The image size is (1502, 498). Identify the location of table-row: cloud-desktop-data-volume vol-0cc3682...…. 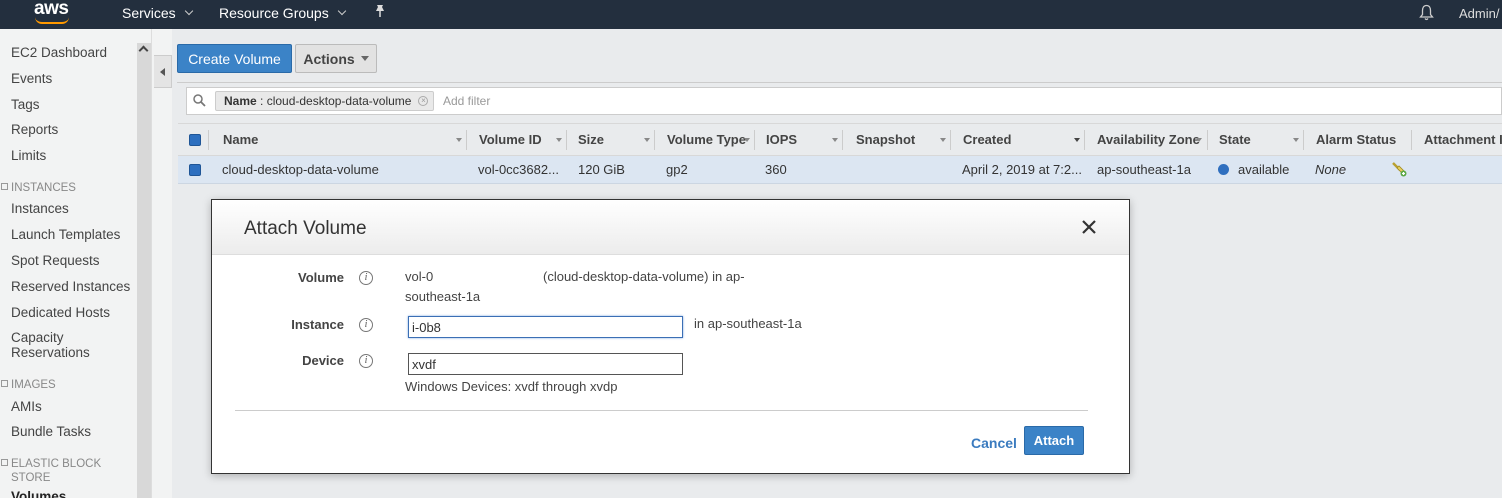
(840, 170).